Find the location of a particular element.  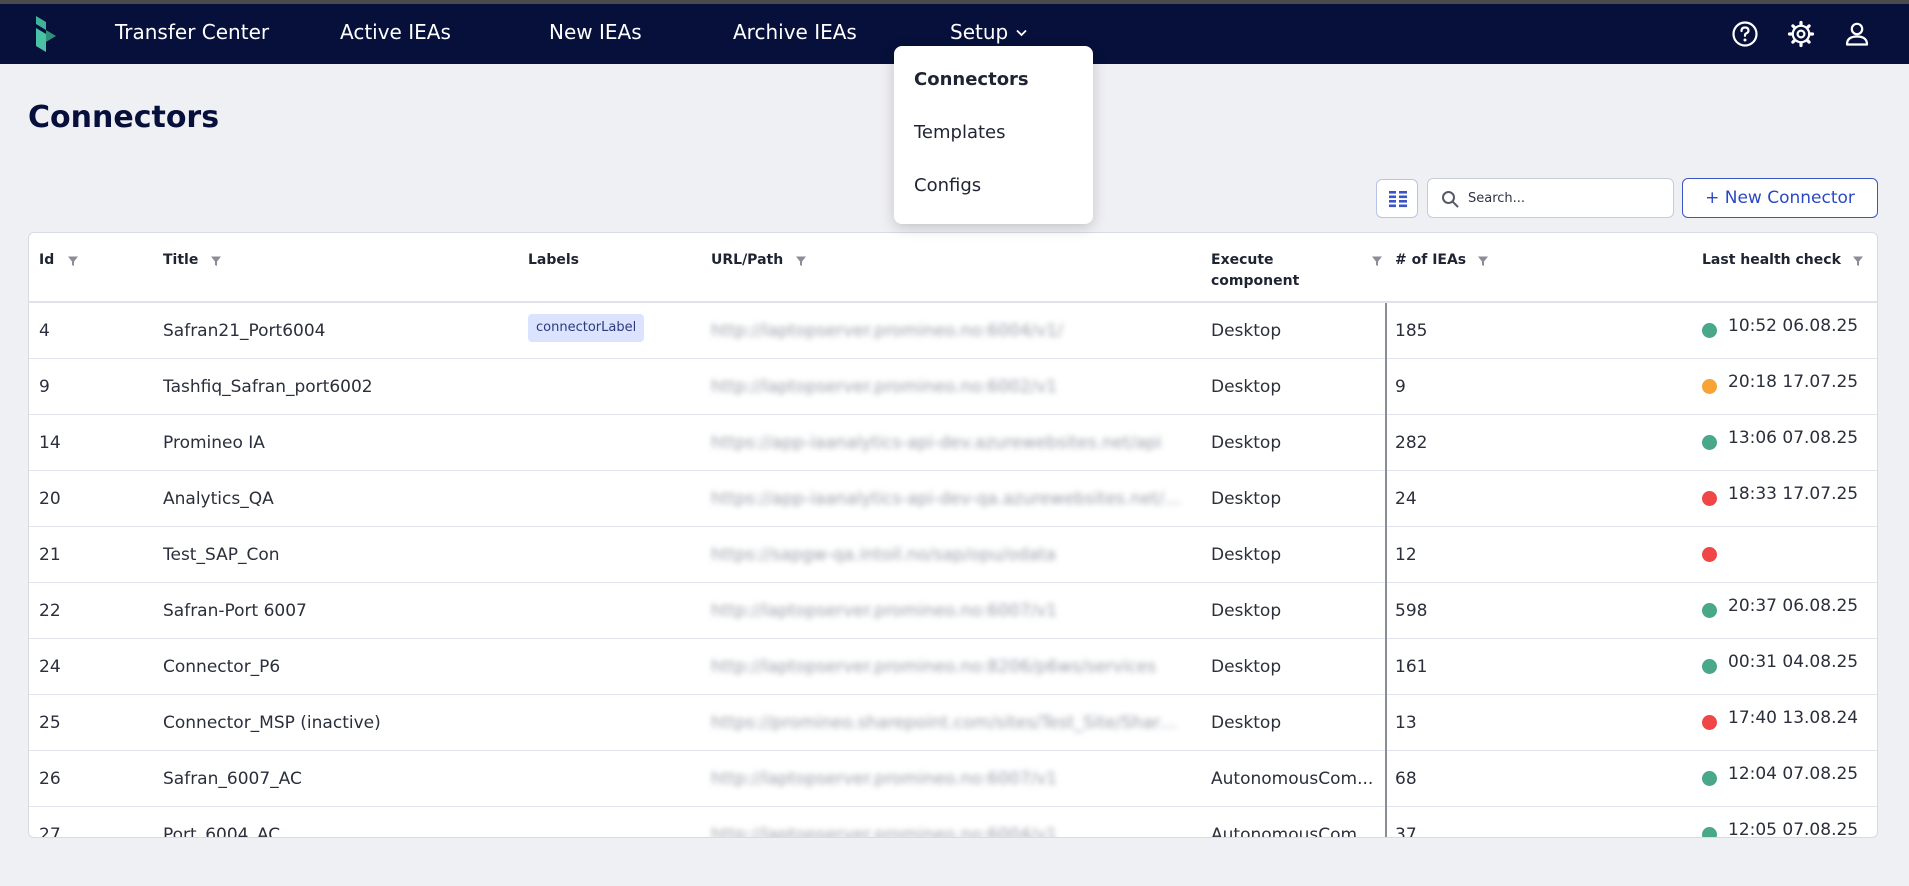

cell-id: 27 is located at coordinates (50, 831).